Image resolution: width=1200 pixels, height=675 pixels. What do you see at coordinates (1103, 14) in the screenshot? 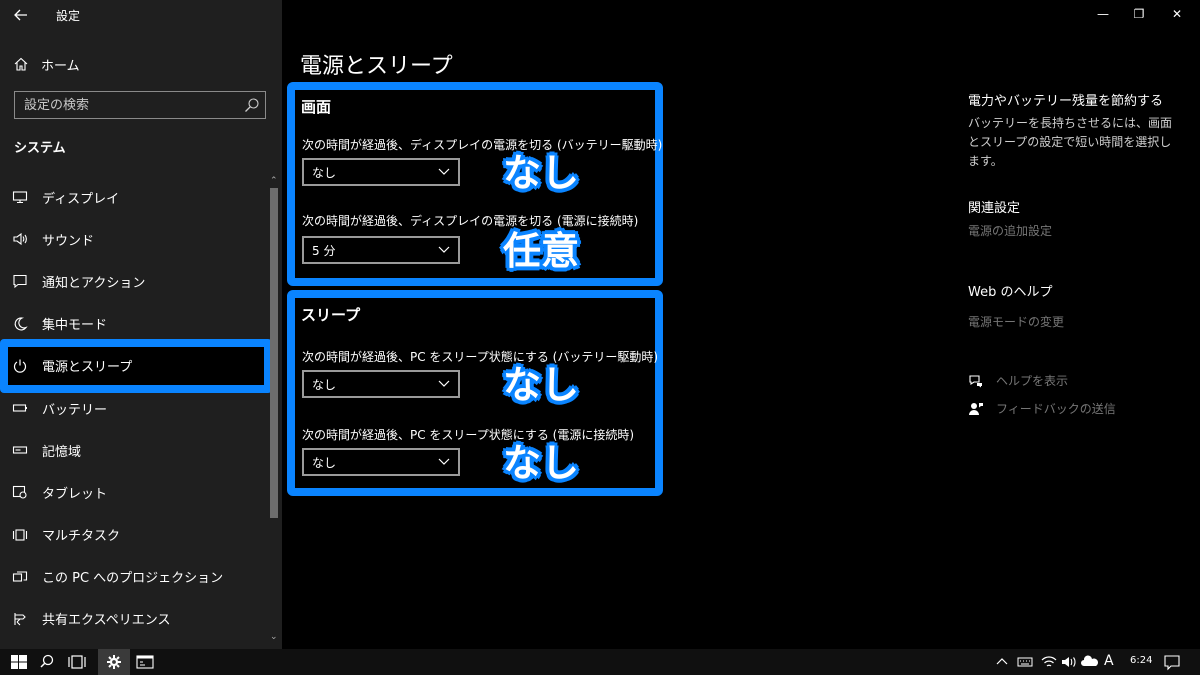
I see `minimize-button: —` at bounding box center [1103, 14].